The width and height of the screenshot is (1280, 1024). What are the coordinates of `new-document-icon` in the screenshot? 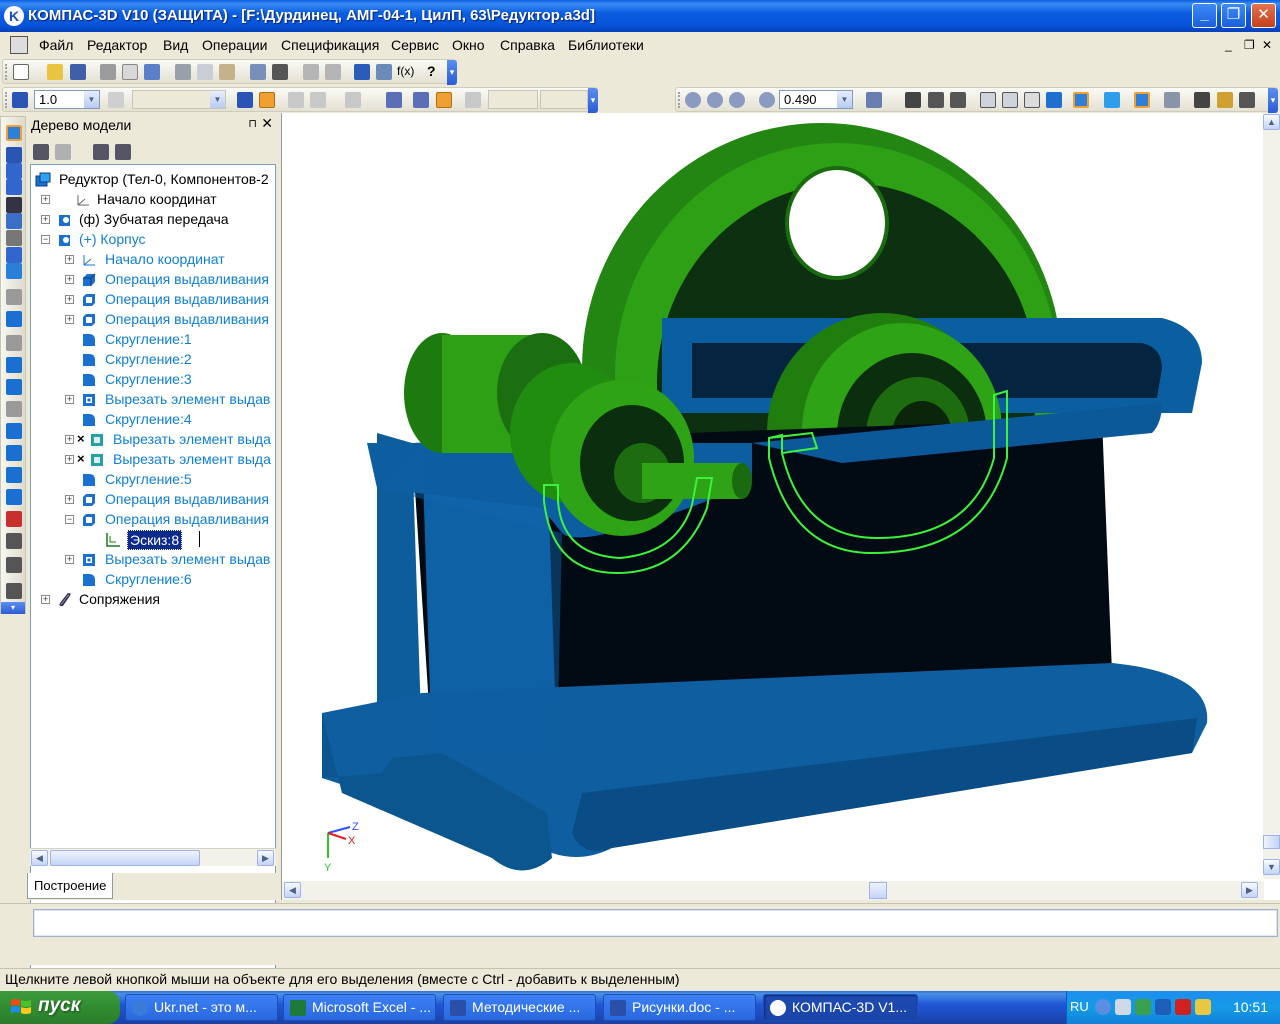 It's located at (21, 72).